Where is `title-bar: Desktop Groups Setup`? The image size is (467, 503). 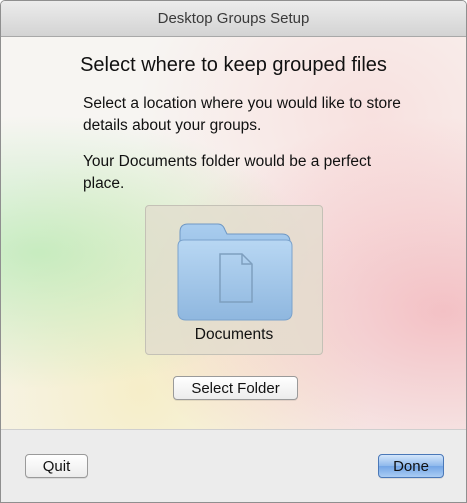 title-bar: Desktop Groups Setup is located at coordinates (233, 19).